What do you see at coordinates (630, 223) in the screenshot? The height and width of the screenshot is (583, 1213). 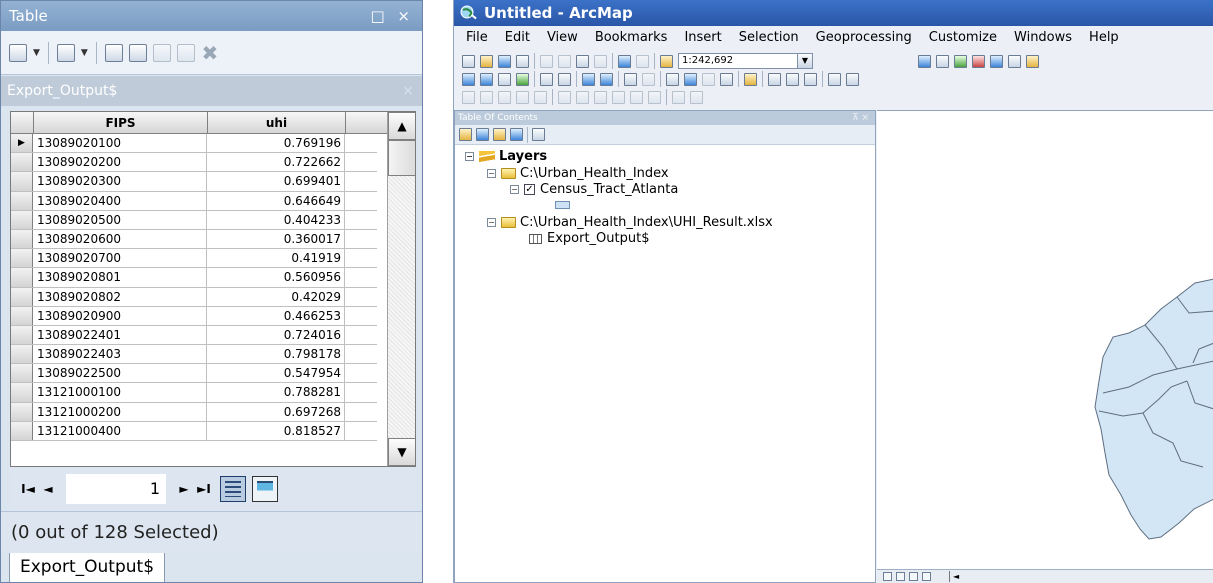 I see `tree-node-folder-2: − C:\Urban_Health_Index\UHI_Result.xlsx` at bounding box center [630, 223].